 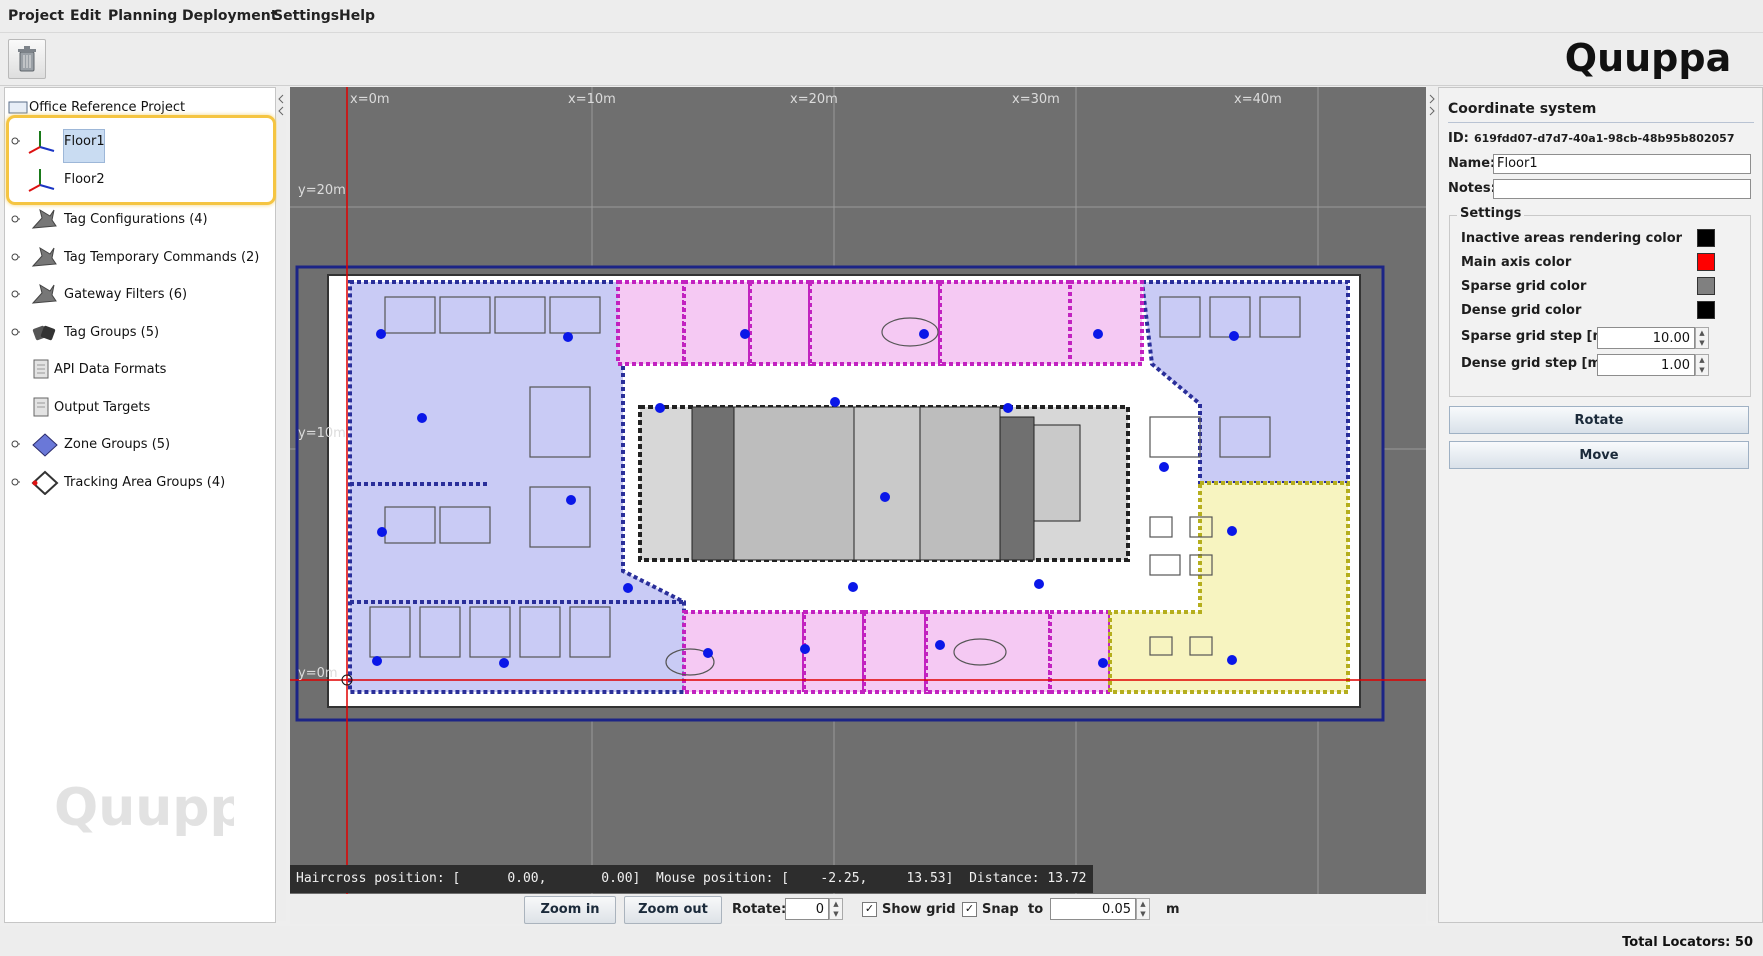 What do you see at coordinates (126, 294) in the screenshot?
I see `tree-item-label: Gateway Filters (6)` at bounding box center [126, 294].